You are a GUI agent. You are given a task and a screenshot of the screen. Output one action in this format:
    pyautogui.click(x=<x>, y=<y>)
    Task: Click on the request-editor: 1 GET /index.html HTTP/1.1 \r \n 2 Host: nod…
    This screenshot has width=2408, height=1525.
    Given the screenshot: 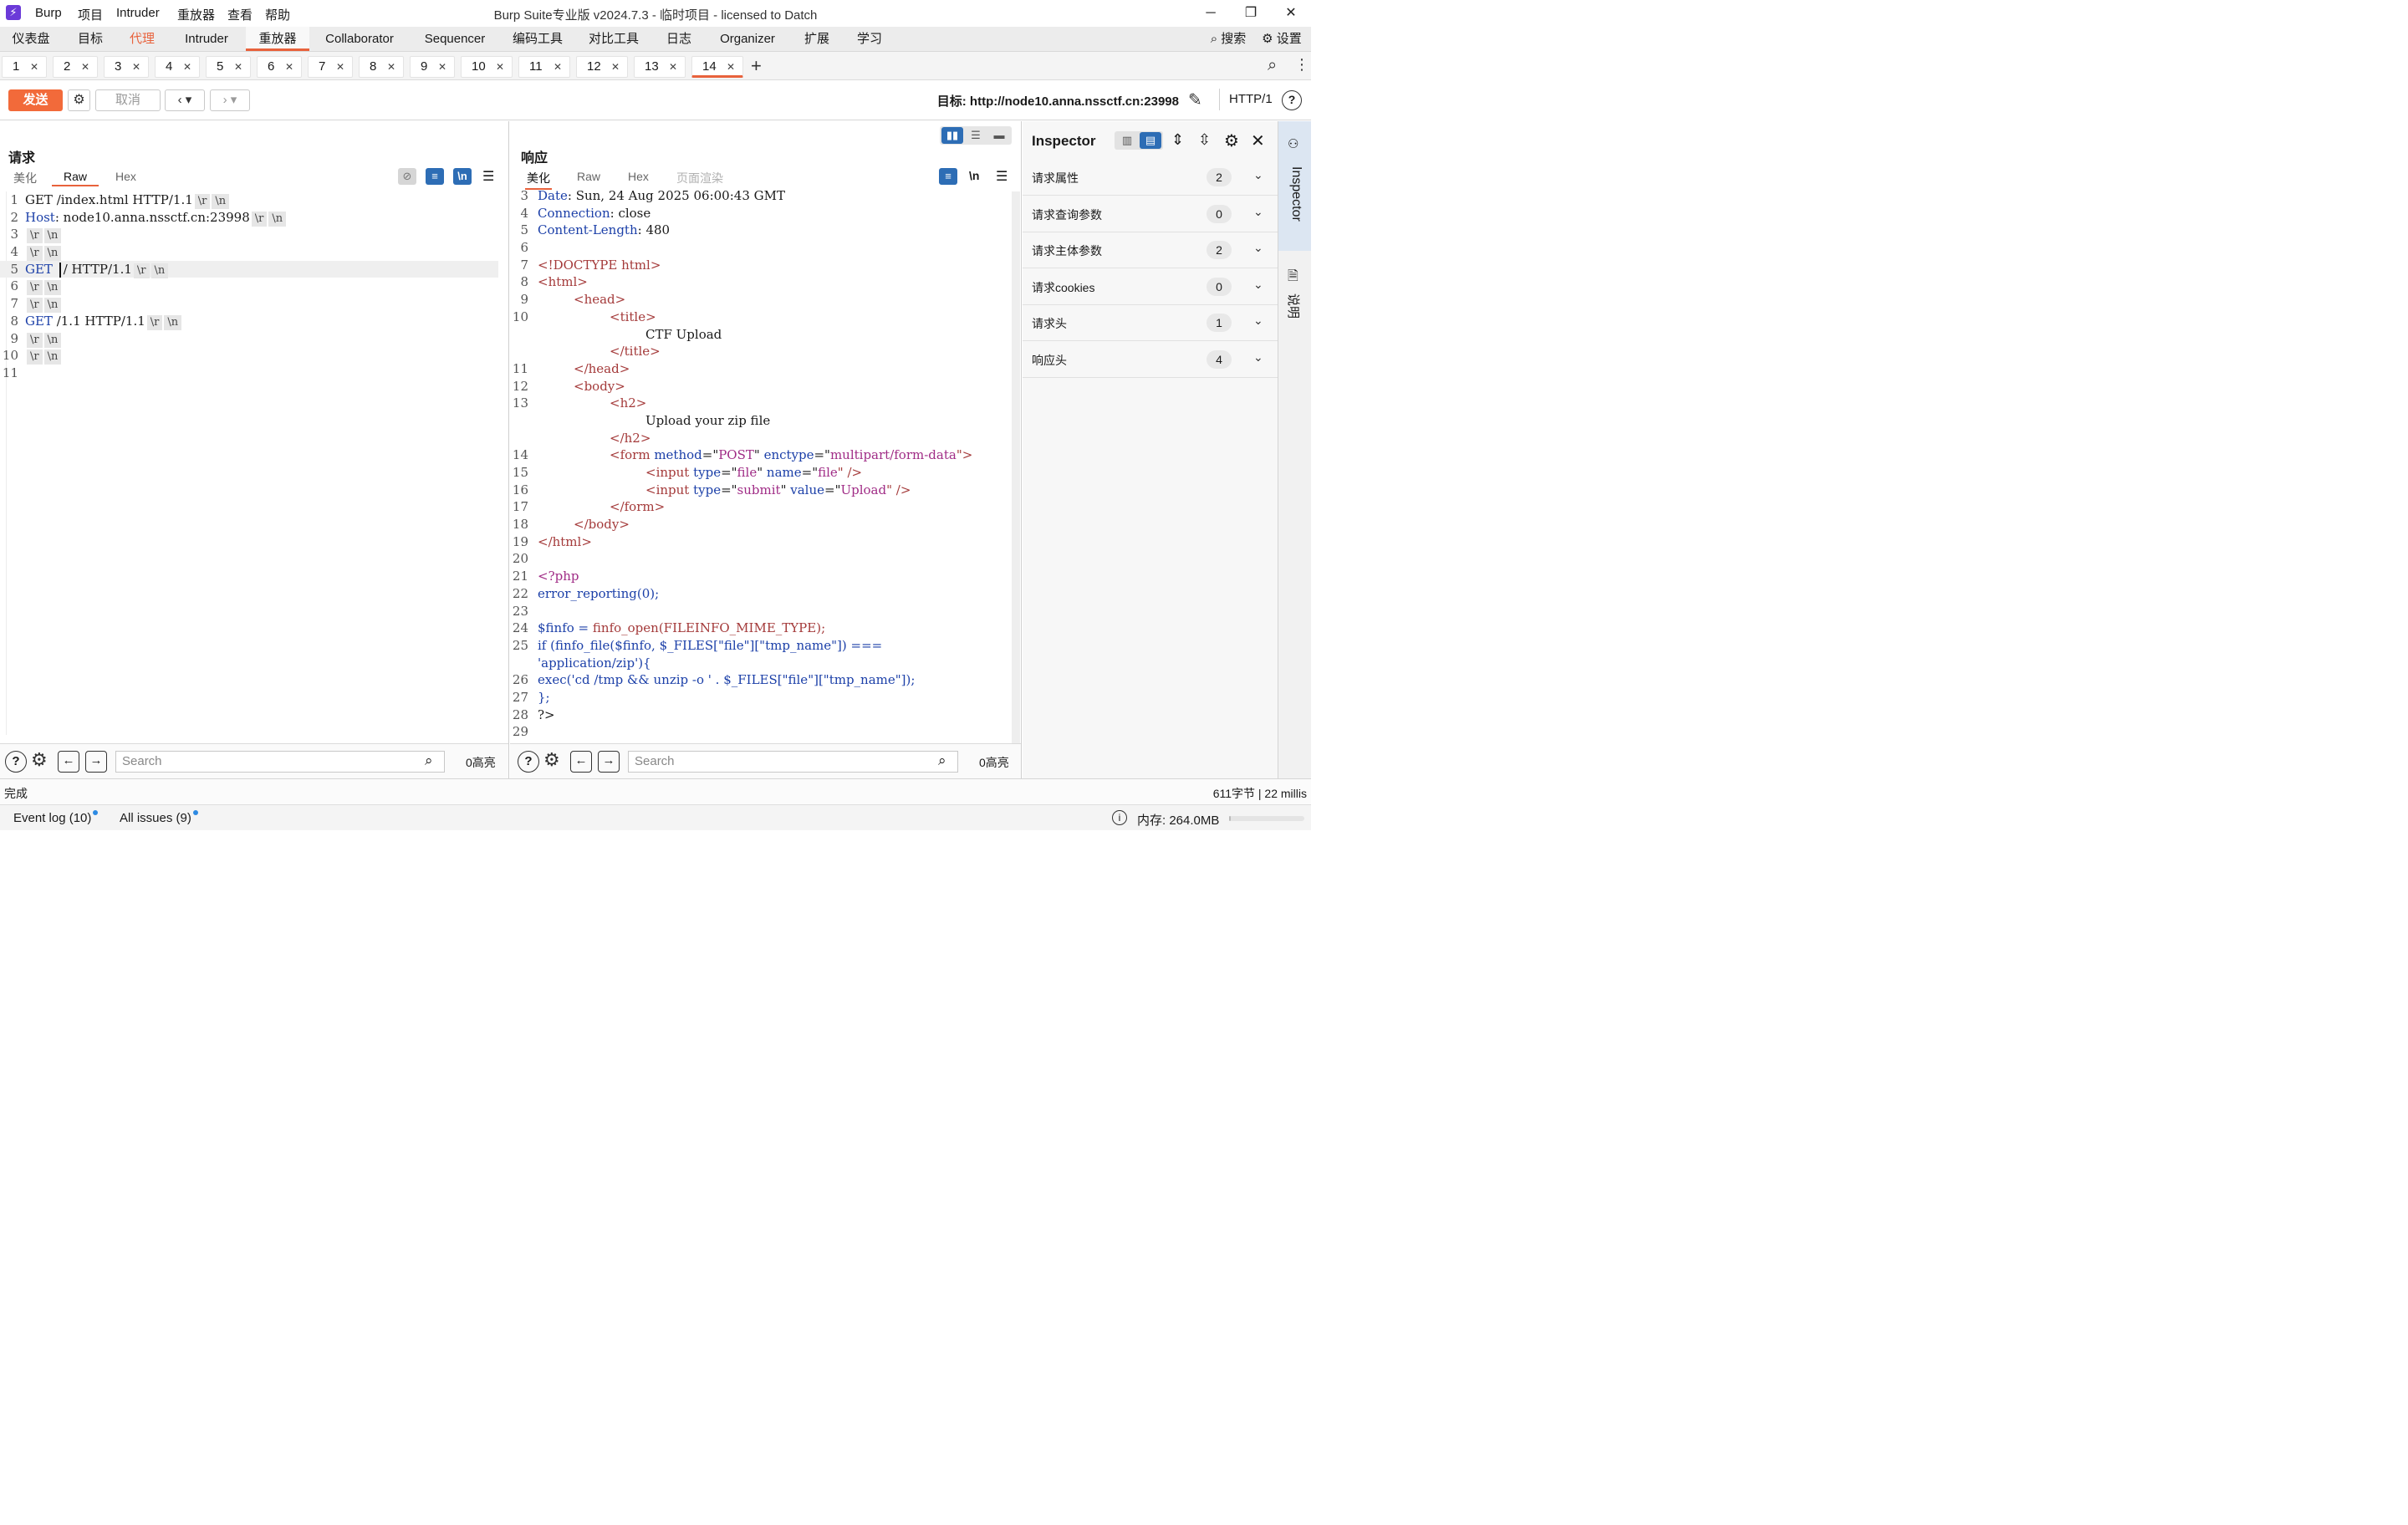 What is the action you would take?
    pyautogui.click(x=254, y=286)
    